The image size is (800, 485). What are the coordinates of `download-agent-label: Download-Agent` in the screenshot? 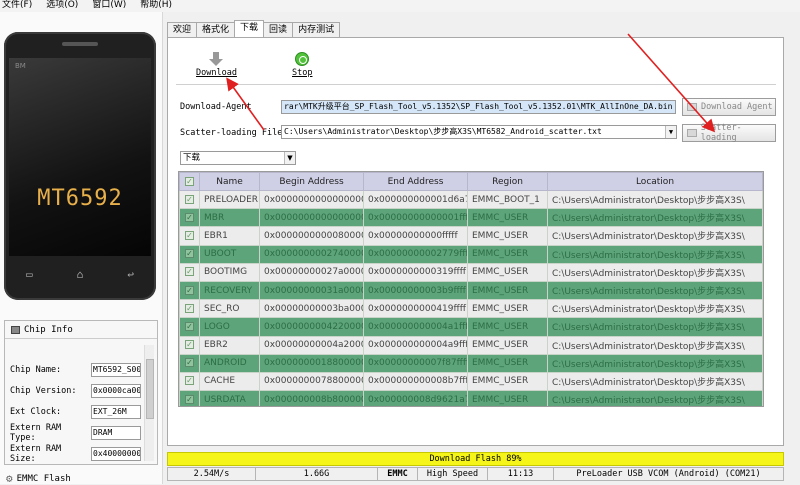 It's located at (216, 107).